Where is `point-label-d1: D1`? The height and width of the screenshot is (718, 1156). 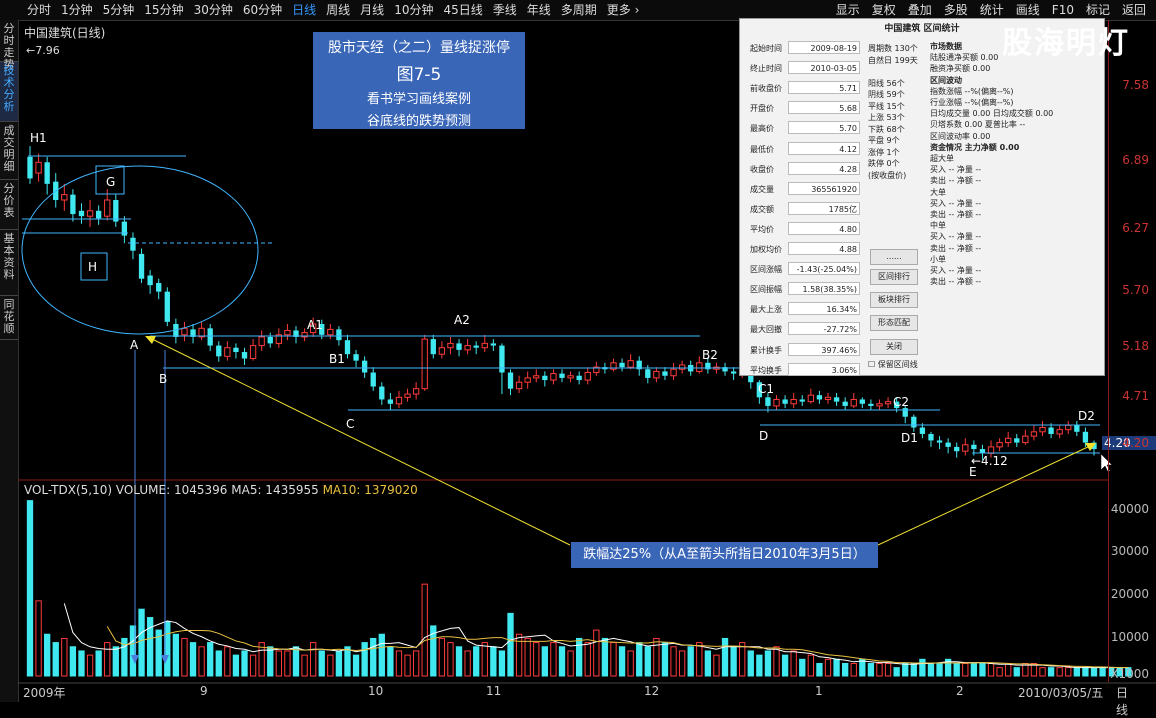 point-label-d1: D1 is located at coordinates (909, 438).